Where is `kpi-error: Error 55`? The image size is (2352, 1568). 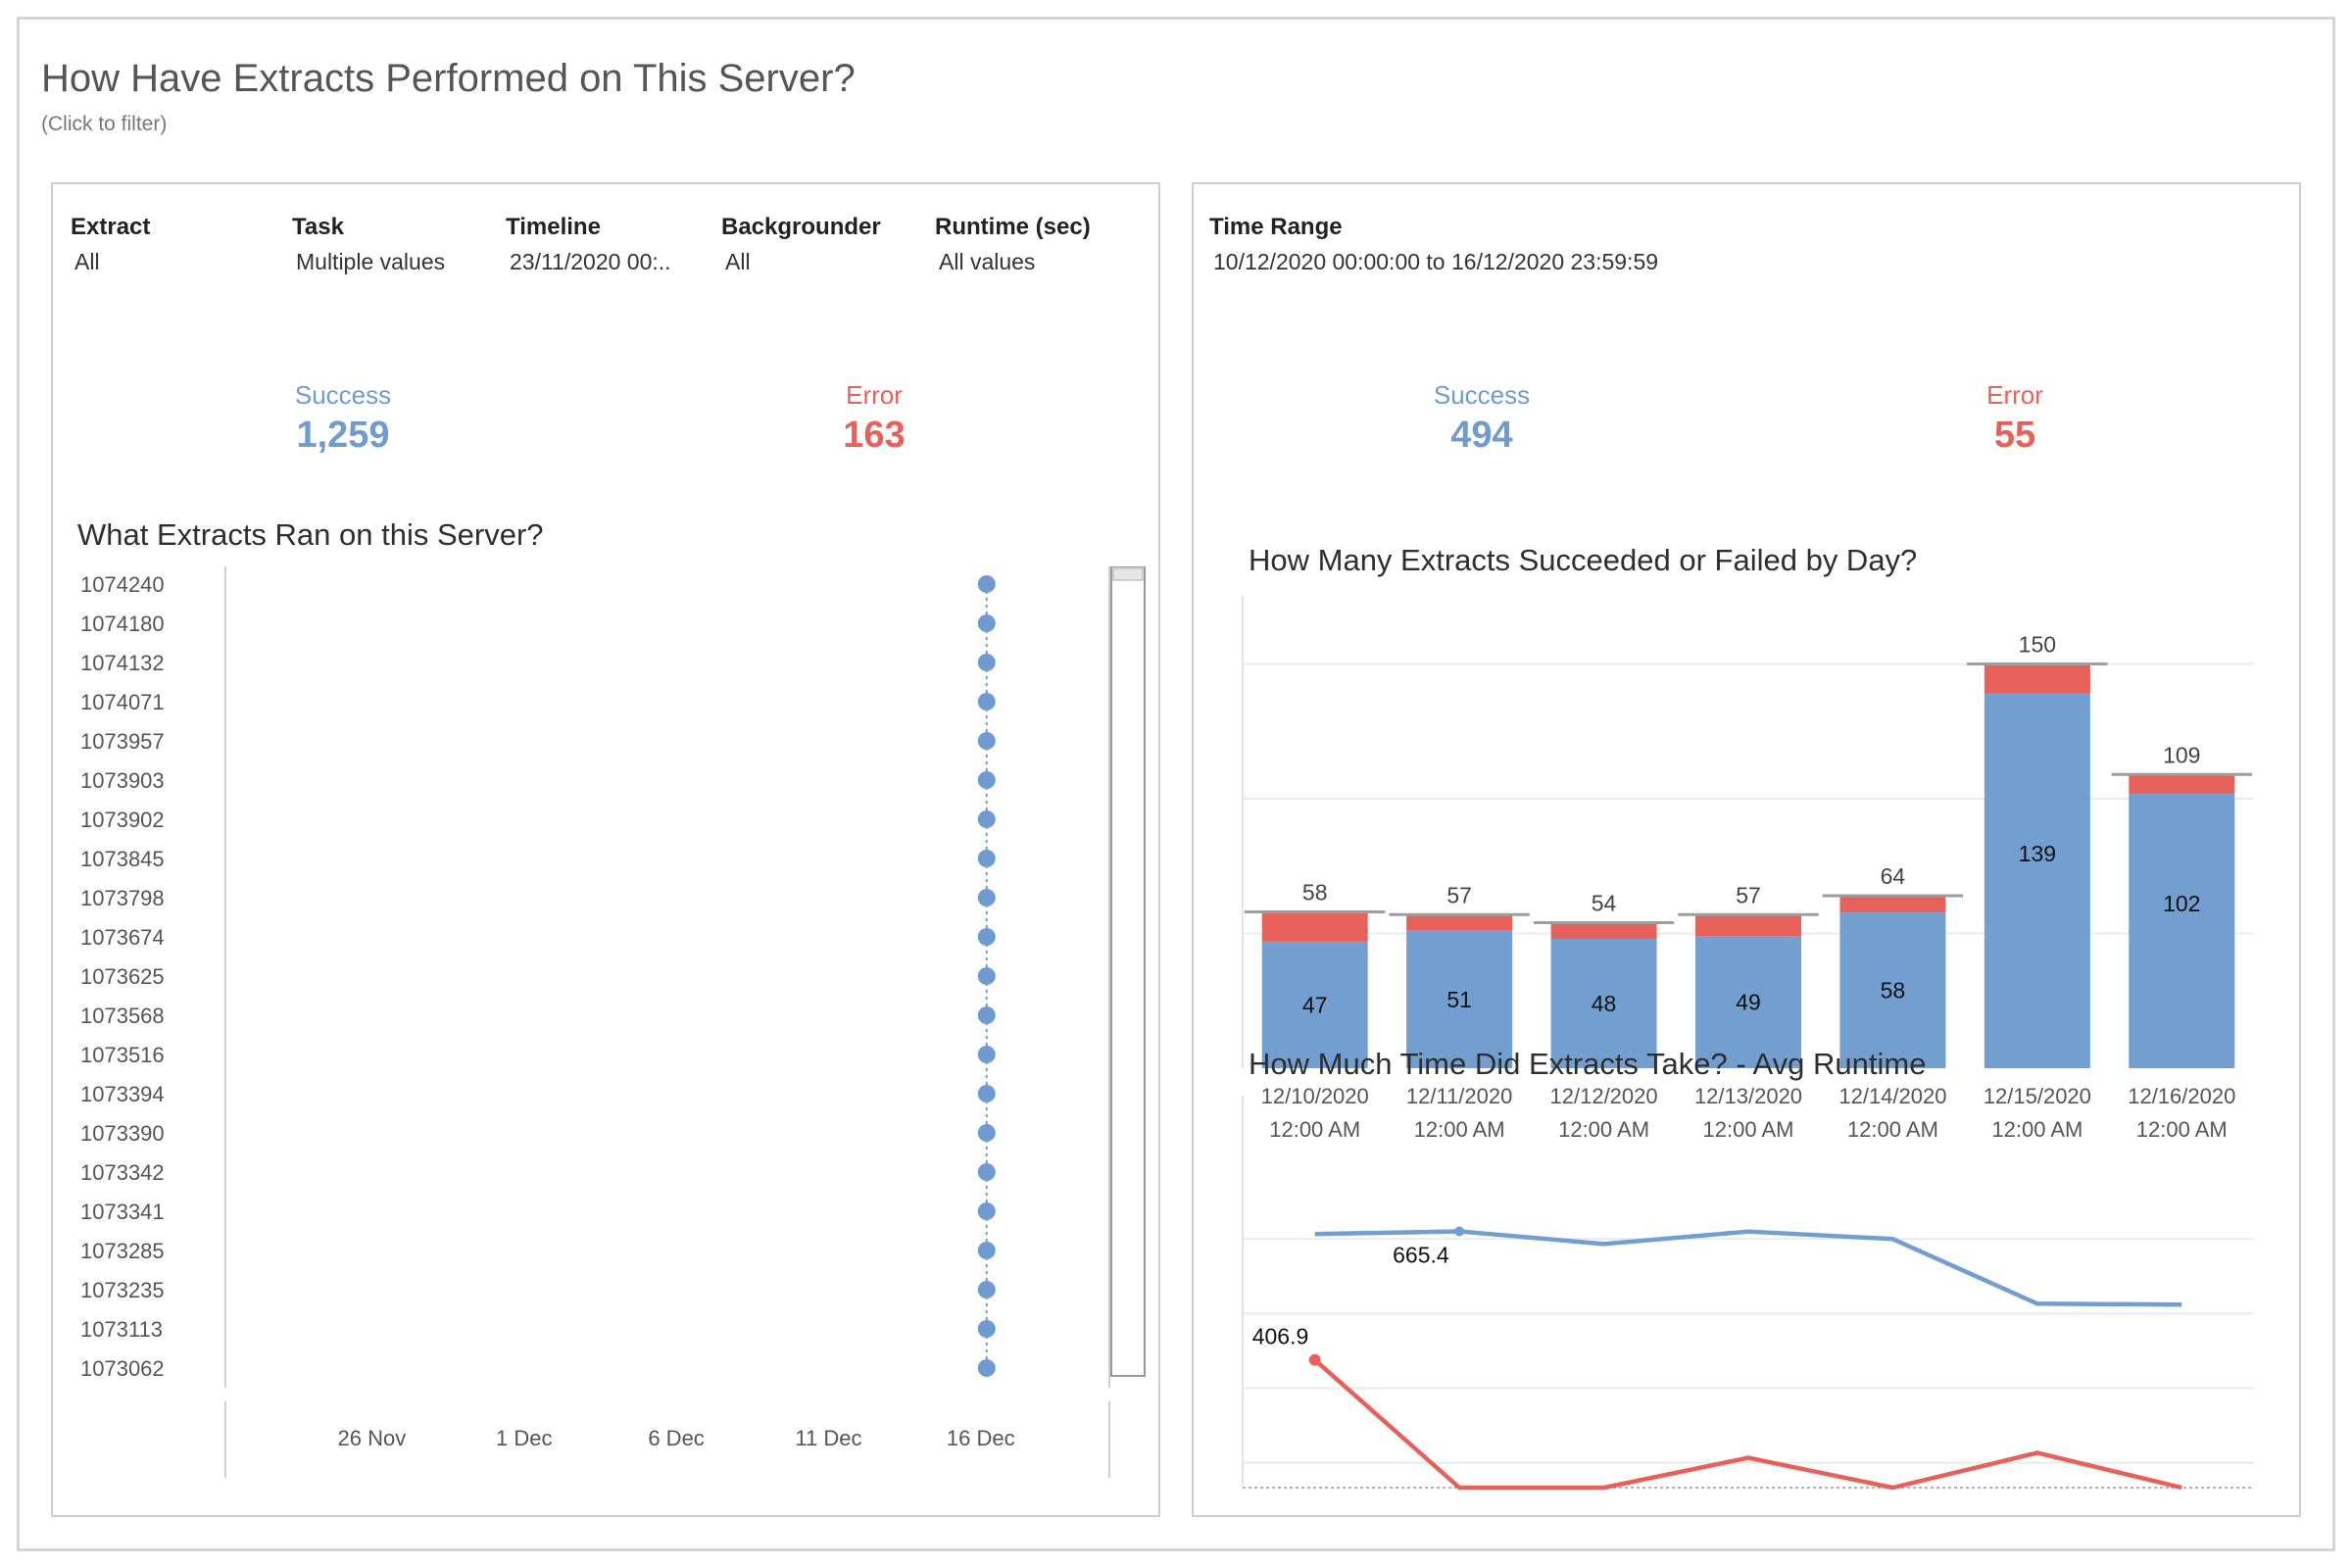
kpi-error: Error 55 is located at coordinates (2014, 418).